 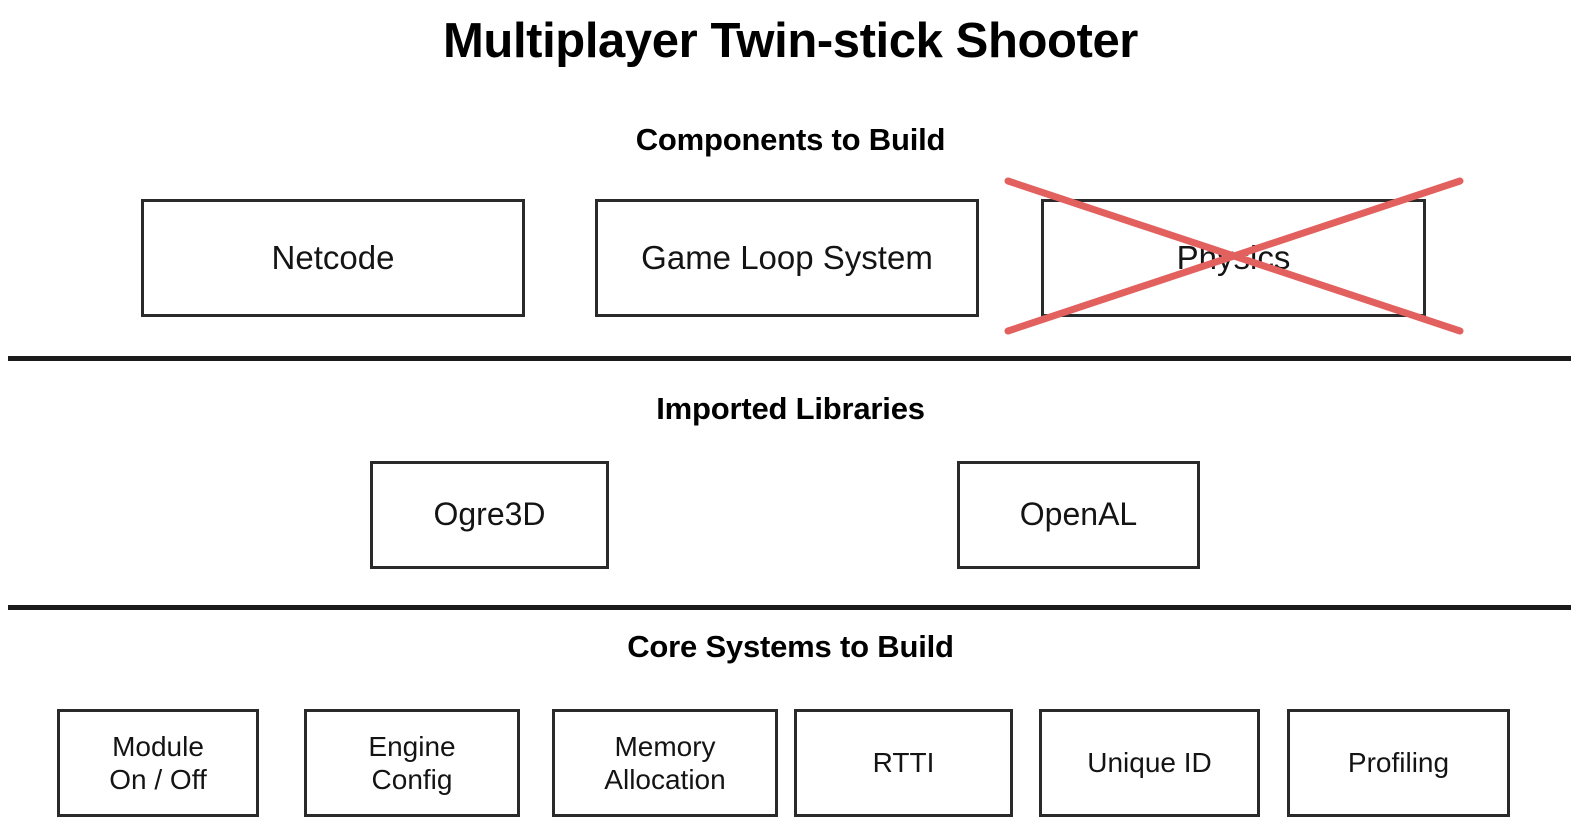 What do you see at coordinates (790, 41) in the screenshot?
I see `page-title: Multiplayer Twin-stick Shooter` at bounding box center [790, 41].